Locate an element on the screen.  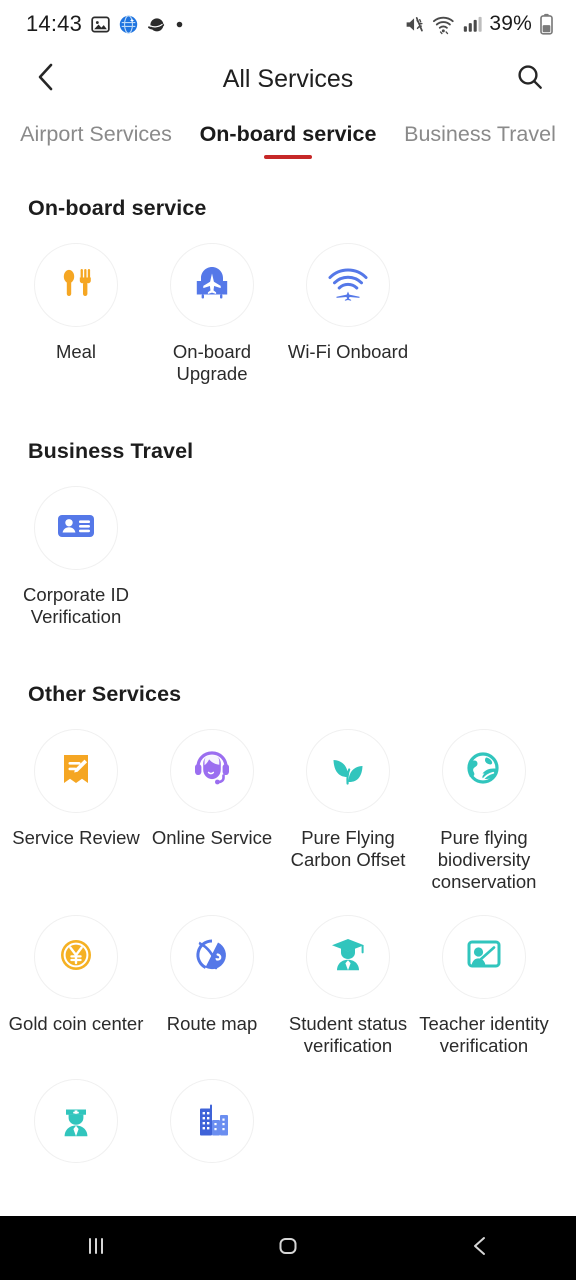
service-item-meal: Meal is located at coordinates (76, 303).